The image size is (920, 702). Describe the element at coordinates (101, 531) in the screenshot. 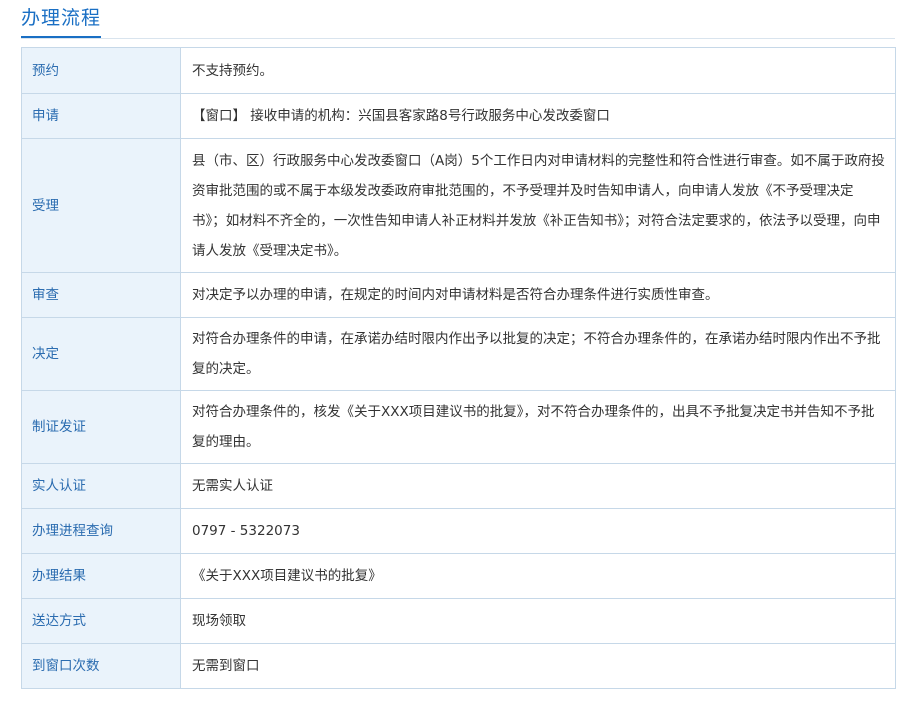

I see `row-label-progress-inquiry: 办理进程查询` at that location.